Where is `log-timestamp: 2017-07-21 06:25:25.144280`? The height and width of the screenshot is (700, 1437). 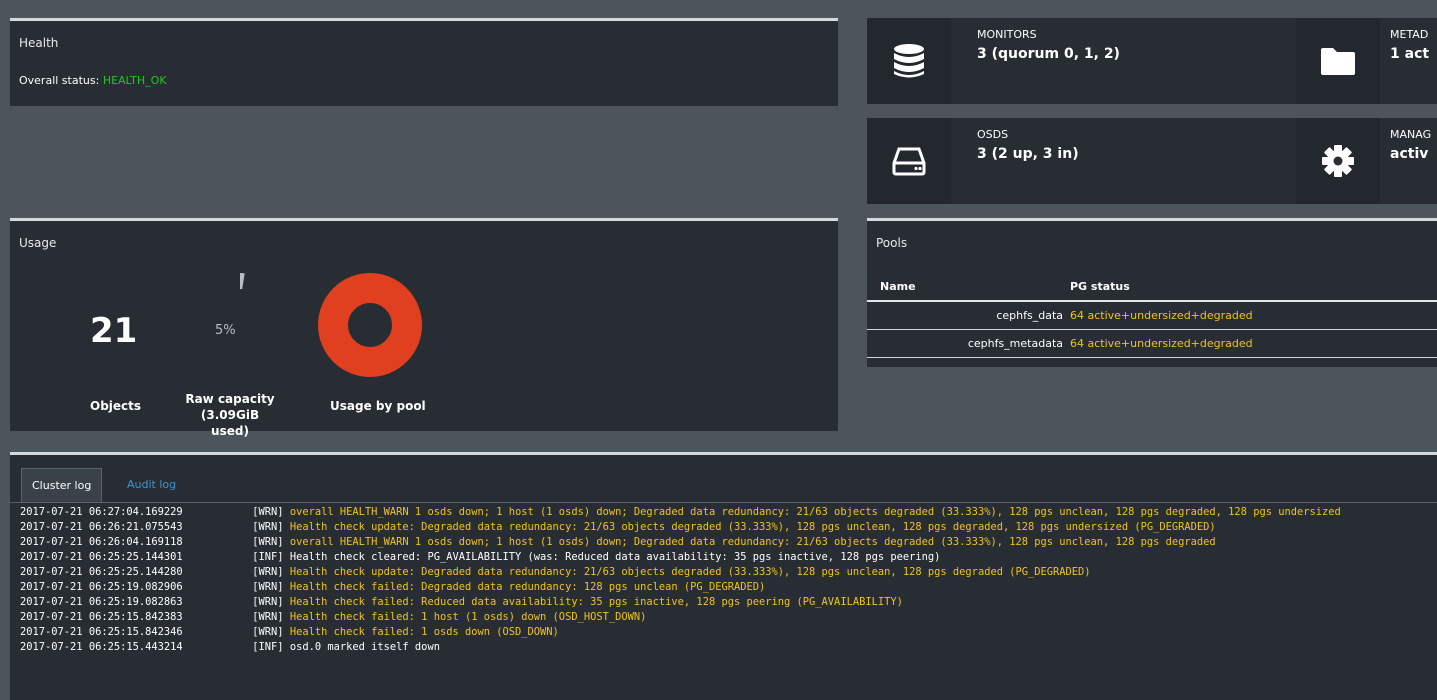 log-timestamp: 2017-07-21 06:25:25.144280 is located at coordinates (101, 572).